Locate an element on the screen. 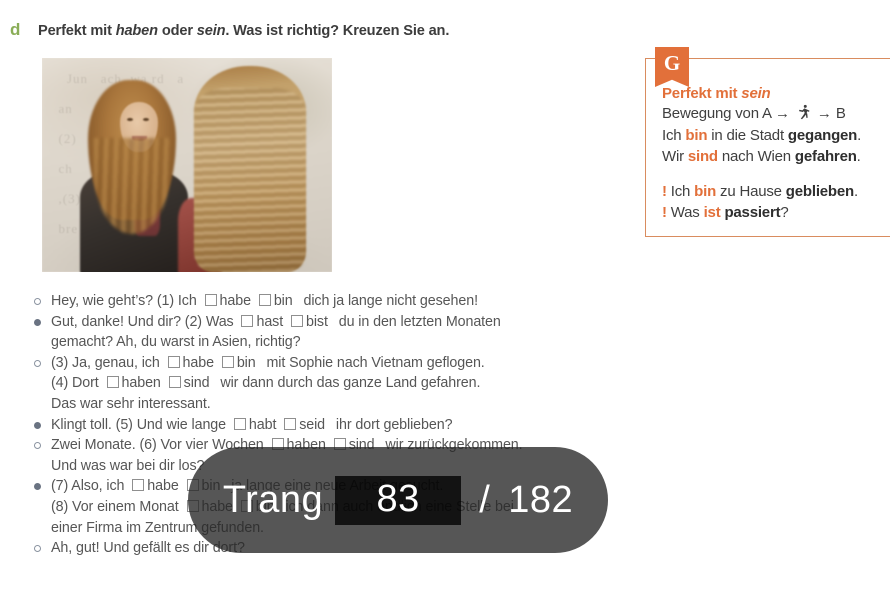 This screenshot has height=609, width=890. running-person-icon is located at coordinates (804, 112).